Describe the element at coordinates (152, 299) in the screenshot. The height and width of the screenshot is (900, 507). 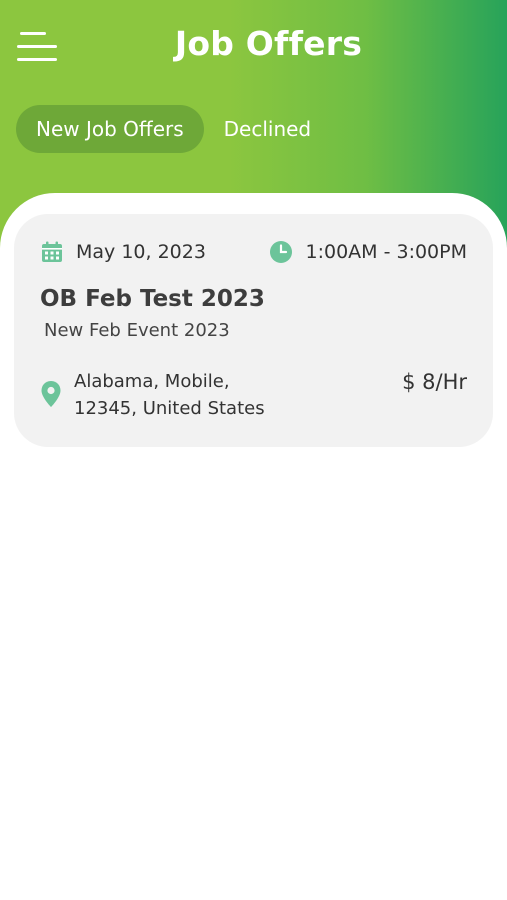
I see `offer-job-title: OB Feb Test 2023` at that location.